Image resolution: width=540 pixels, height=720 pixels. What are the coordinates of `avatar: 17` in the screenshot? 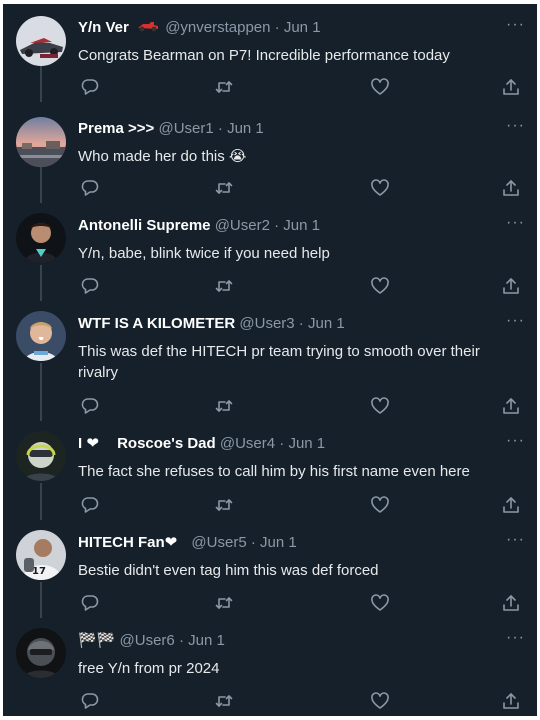 It's located at (41, 555).